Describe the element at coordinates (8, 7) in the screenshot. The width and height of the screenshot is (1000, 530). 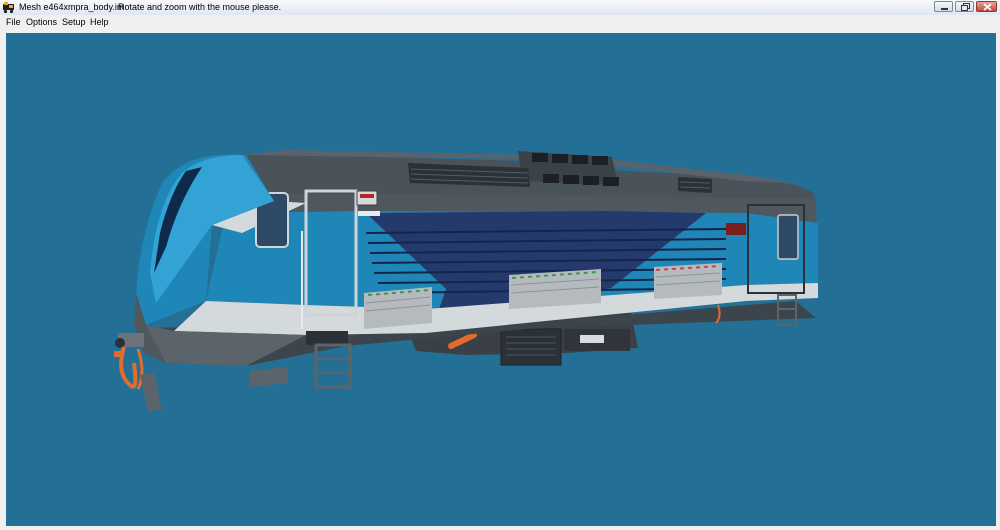
I see `locomotive-icon` at that location.